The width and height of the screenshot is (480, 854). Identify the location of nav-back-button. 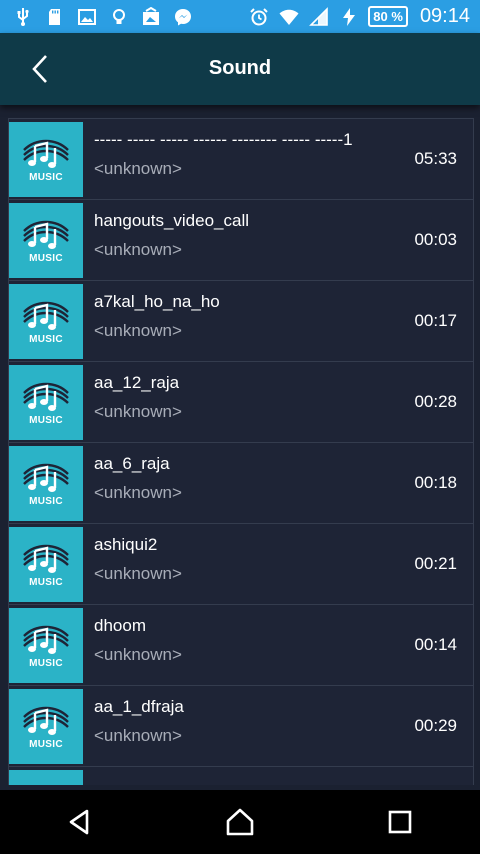
(80, 822).